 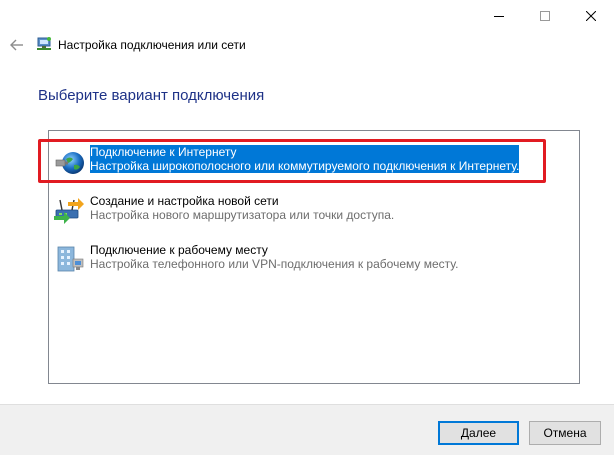 What do you see at coordinates (292, 161) in the screenshot?
I see `annotation-highlight` at bounding box center [292, 161].